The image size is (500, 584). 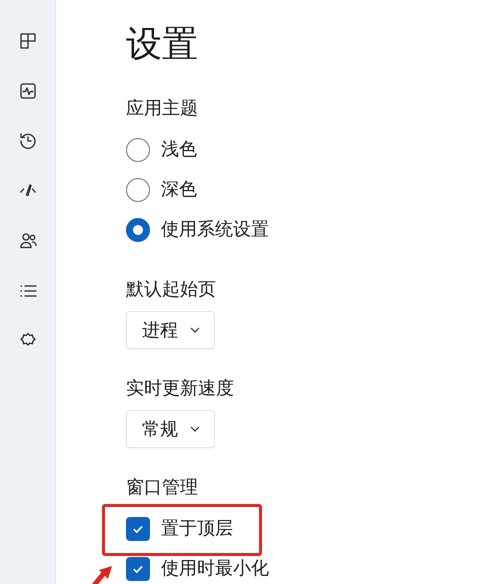 What do you see at coordinates (170, 330) in the screenshot?
I see `dropdown: 进程` at bounding box center [170, 330].